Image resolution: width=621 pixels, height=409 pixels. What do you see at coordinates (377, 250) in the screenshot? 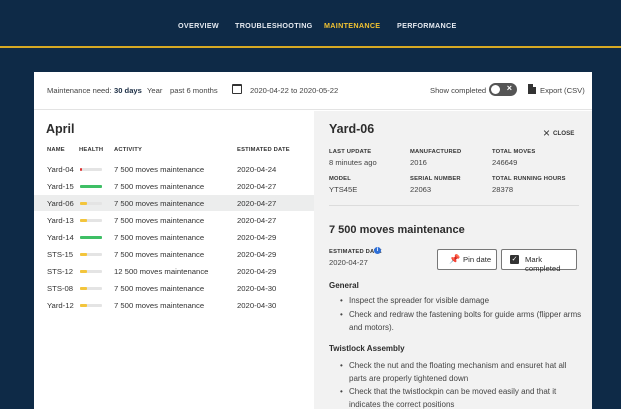
I see `info-icon: i` at bounding box center [377, 250].